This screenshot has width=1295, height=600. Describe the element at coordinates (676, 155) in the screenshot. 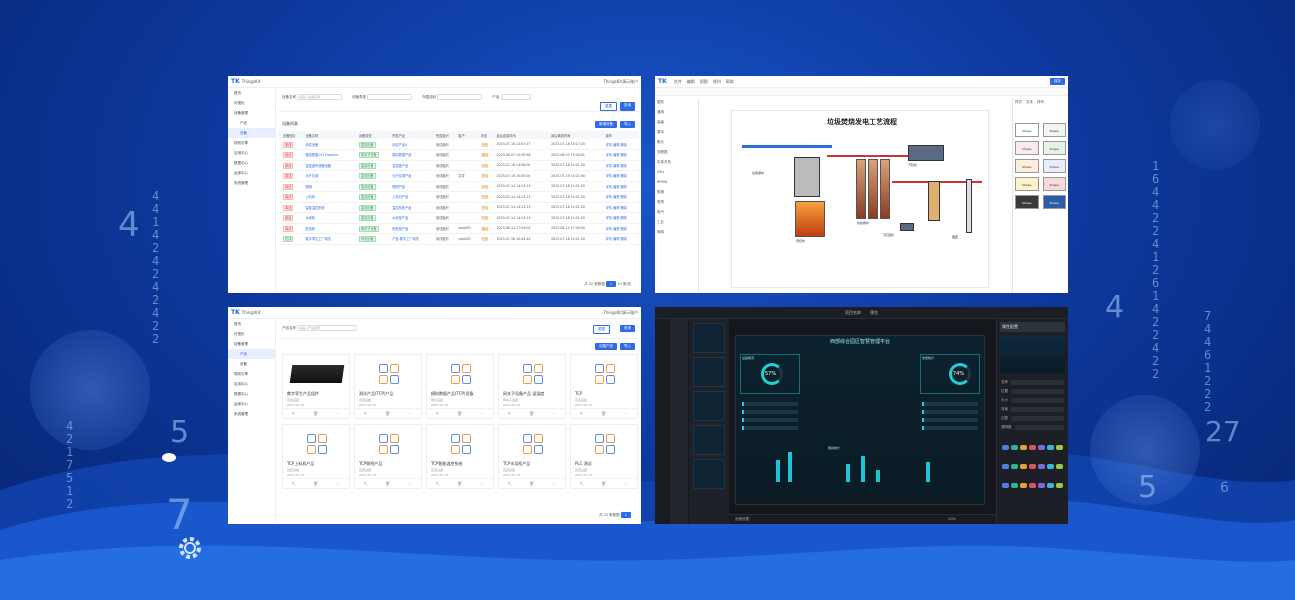

I see `shape-category: 流程图` at that location.